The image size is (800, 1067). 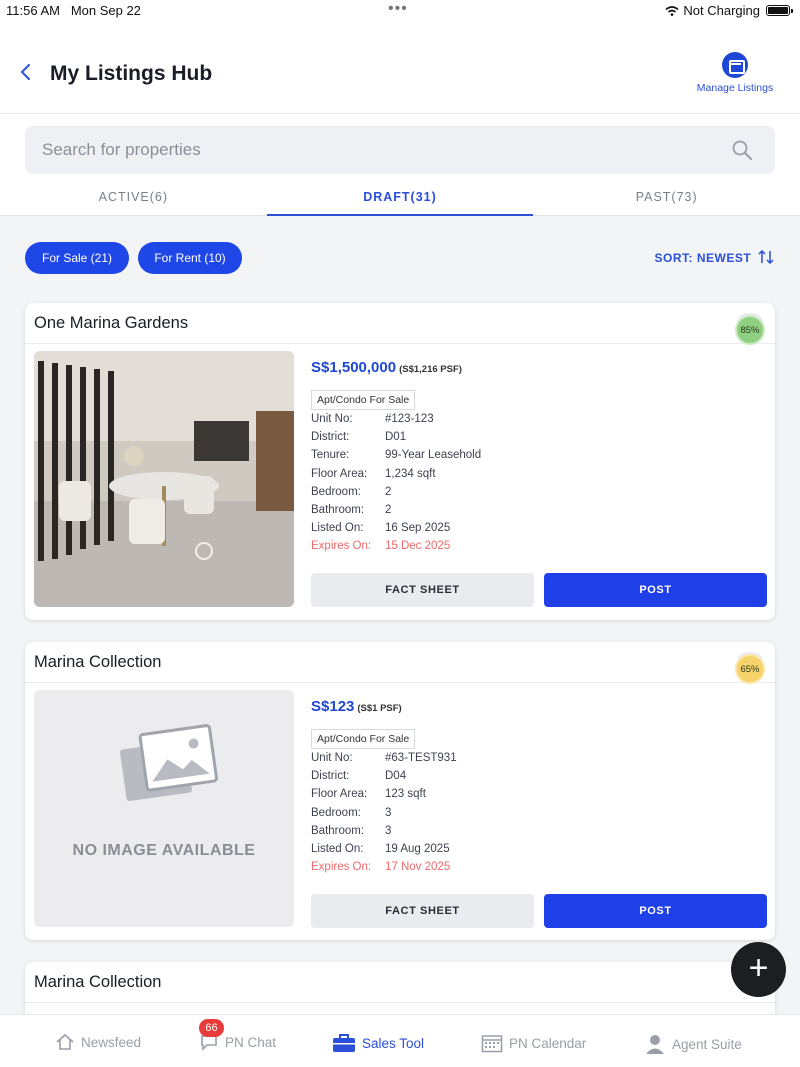 I want to click on nav-label: Newsfeed, so click(x=111, y=1042).